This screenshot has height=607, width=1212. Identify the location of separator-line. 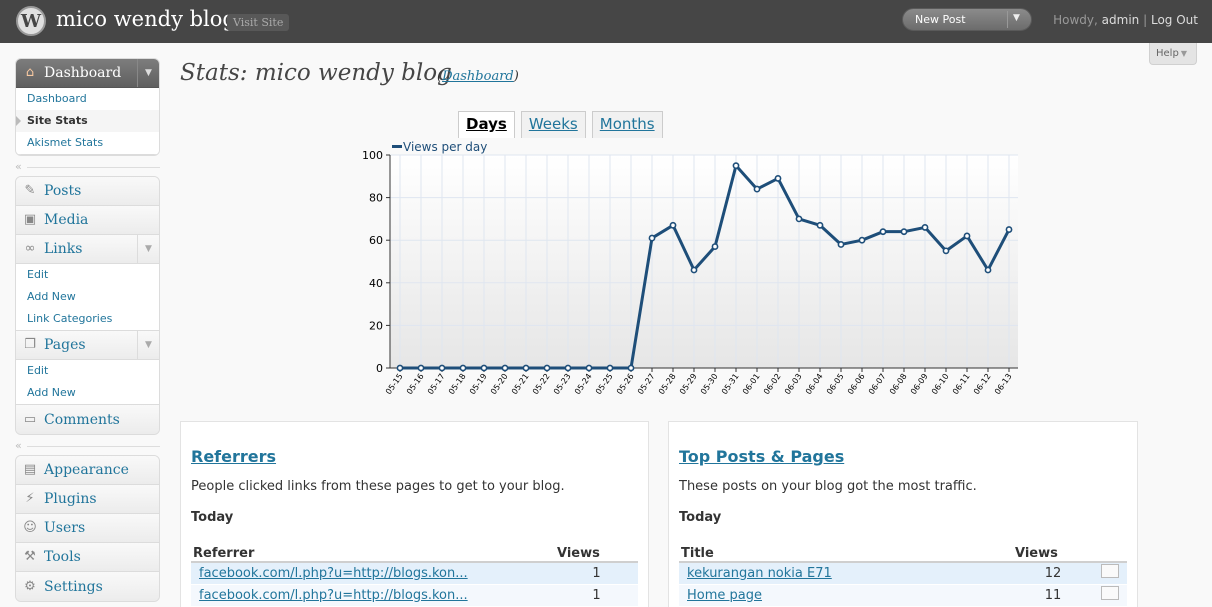
(93, 167).